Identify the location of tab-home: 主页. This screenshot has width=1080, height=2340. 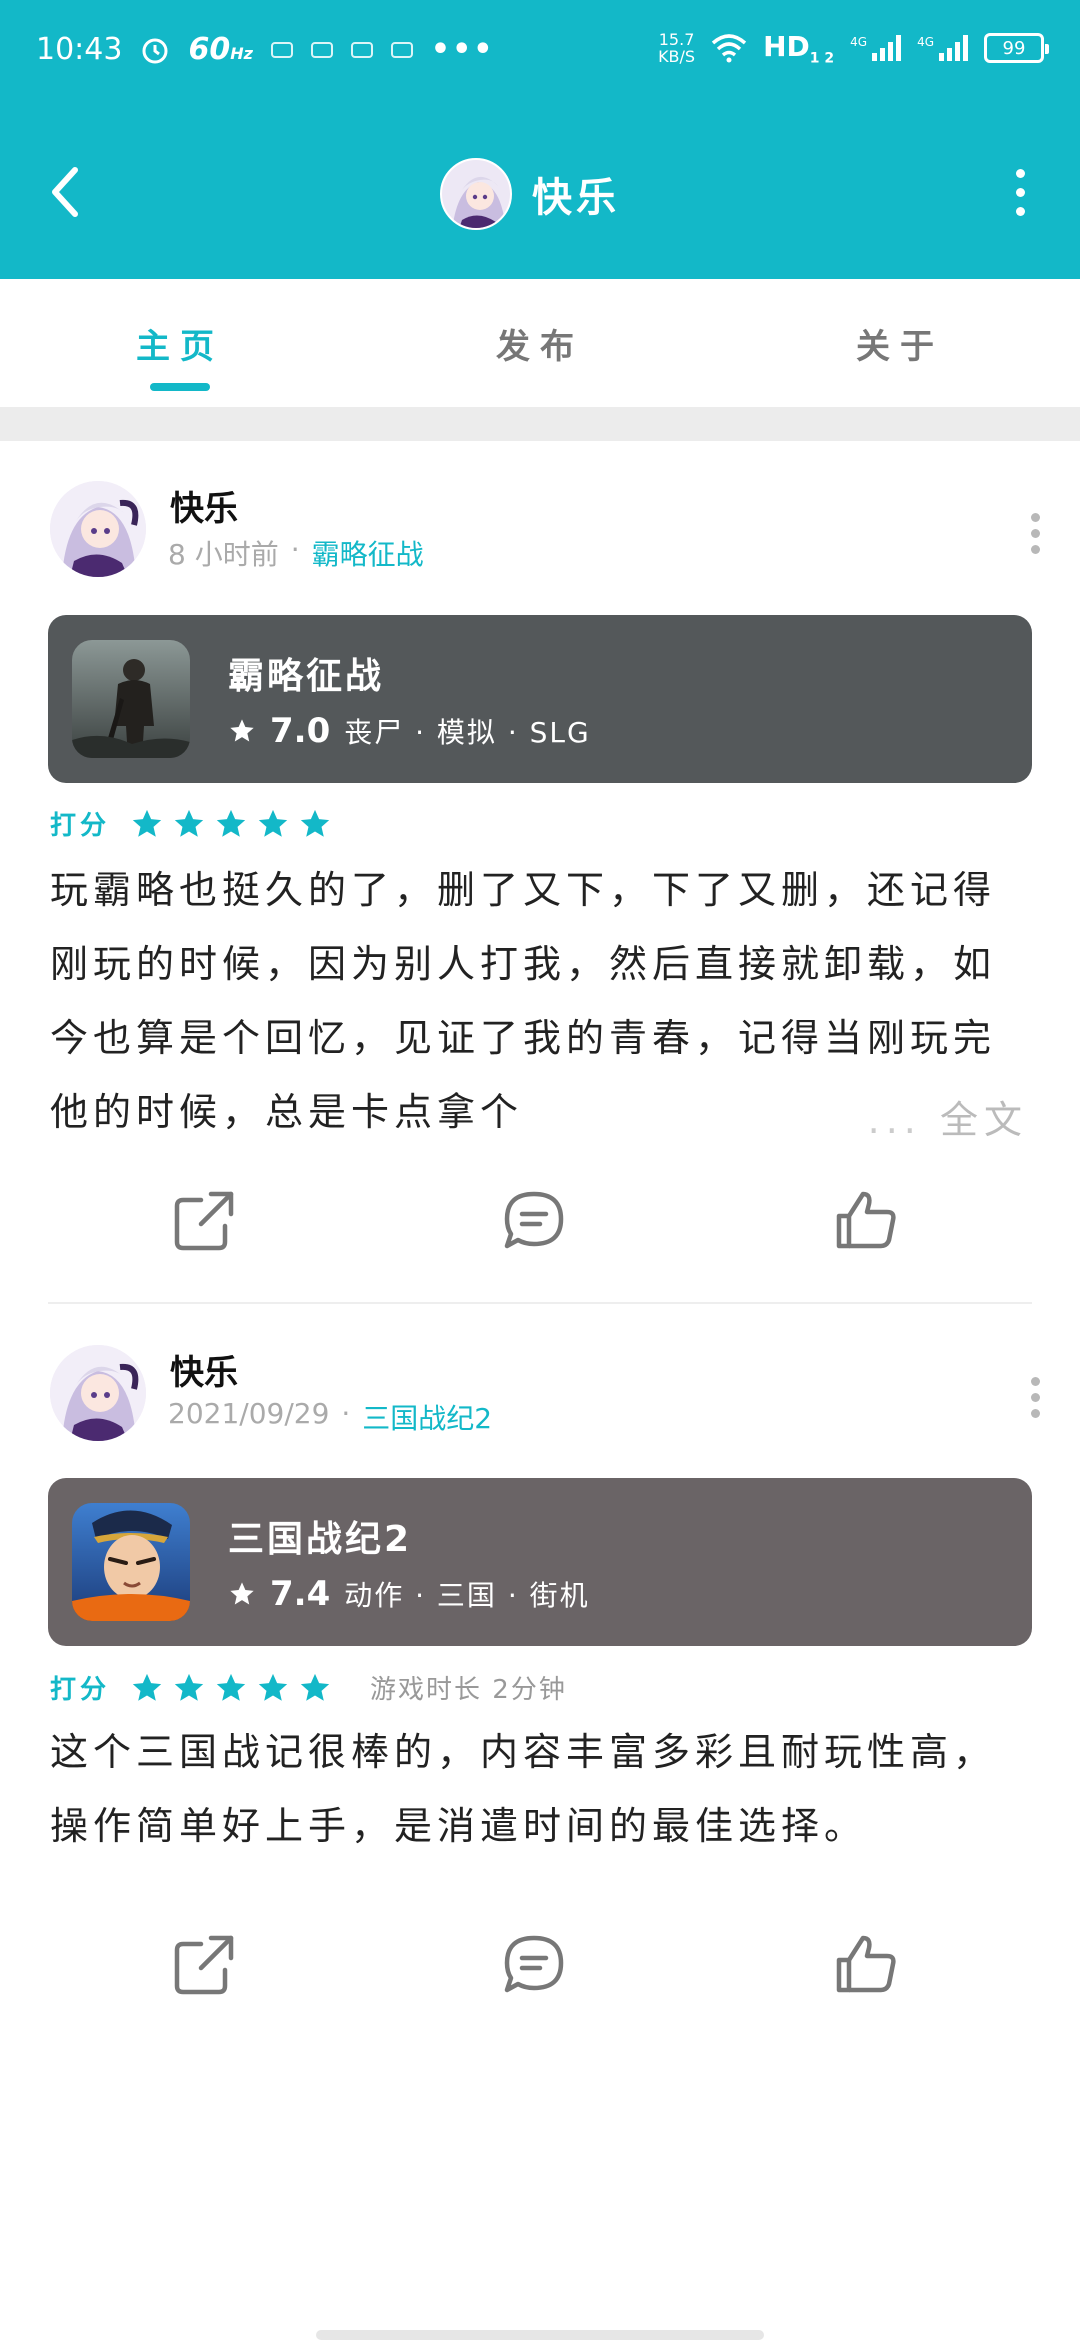
(180, 343).